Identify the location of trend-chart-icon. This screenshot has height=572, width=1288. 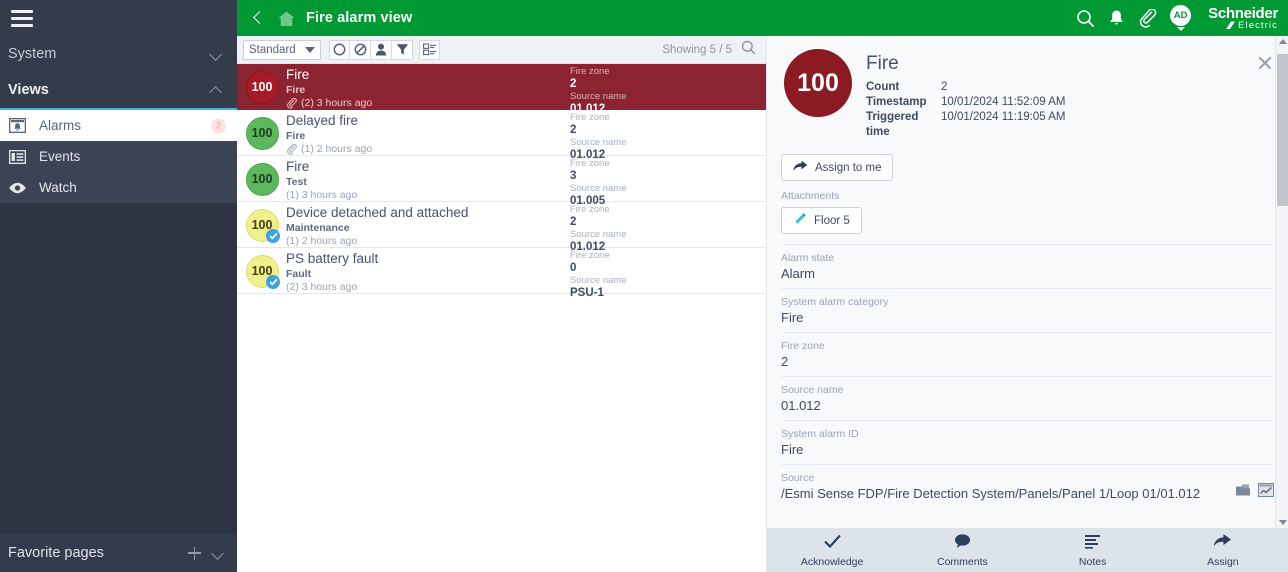
(1266, 492).